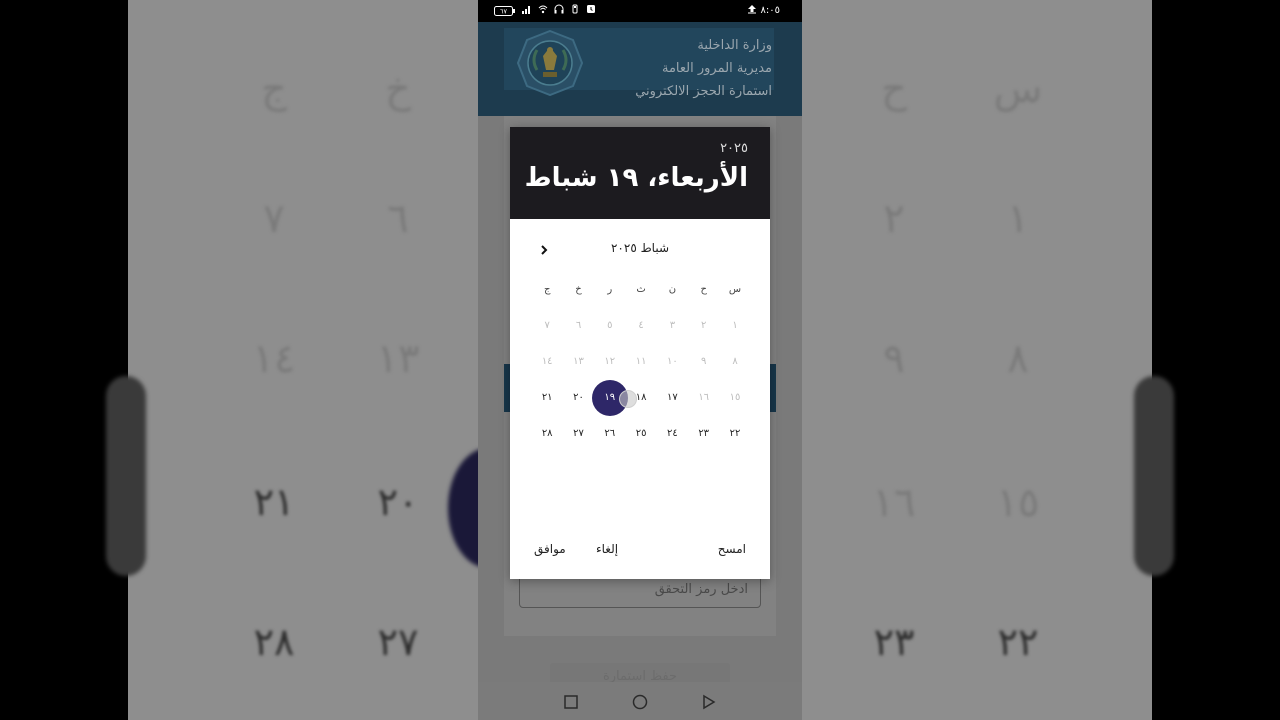 This screenshot has height=720, width=1280. What do you see at coordinates (547, 434) in the screenshot?
I see `calendar-day: ٢٨` at bounding box center [547, 434].